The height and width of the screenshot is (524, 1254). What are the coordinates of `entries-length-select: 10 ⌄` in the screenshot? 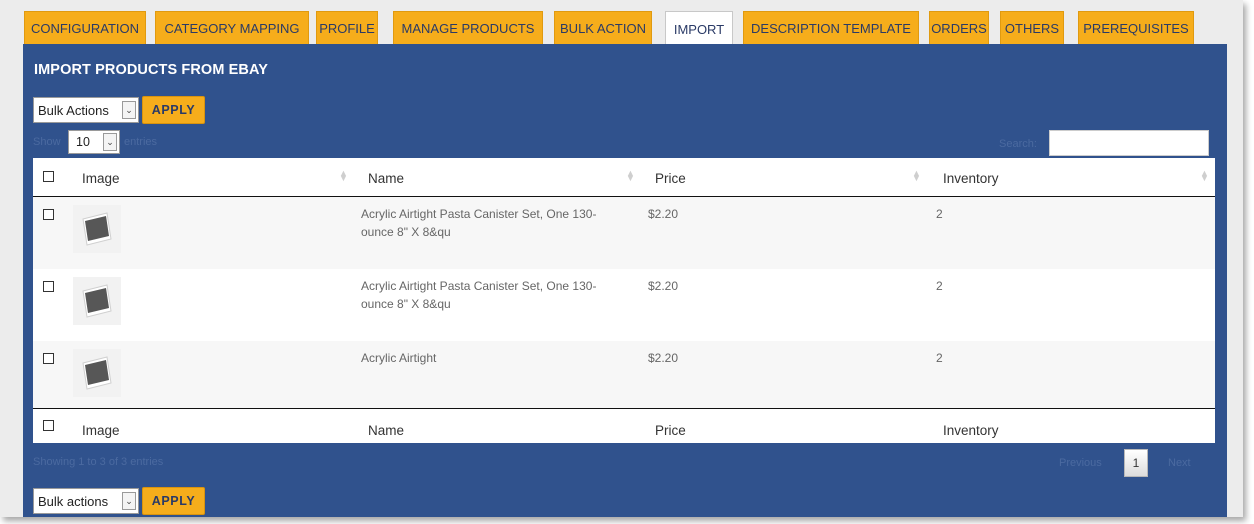 It's located at (94, 142).